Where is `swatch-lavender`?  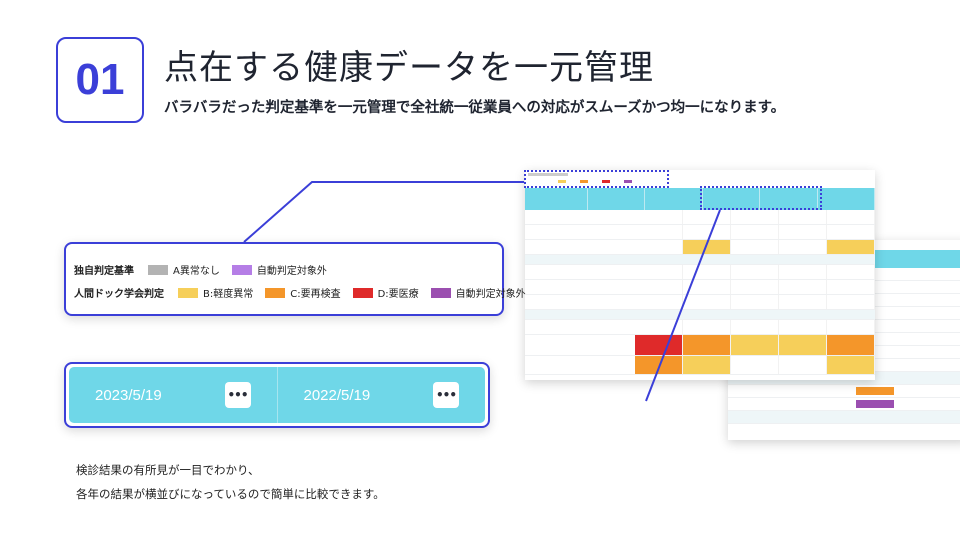 swatch-lavender is located at coordinates (241, 269).